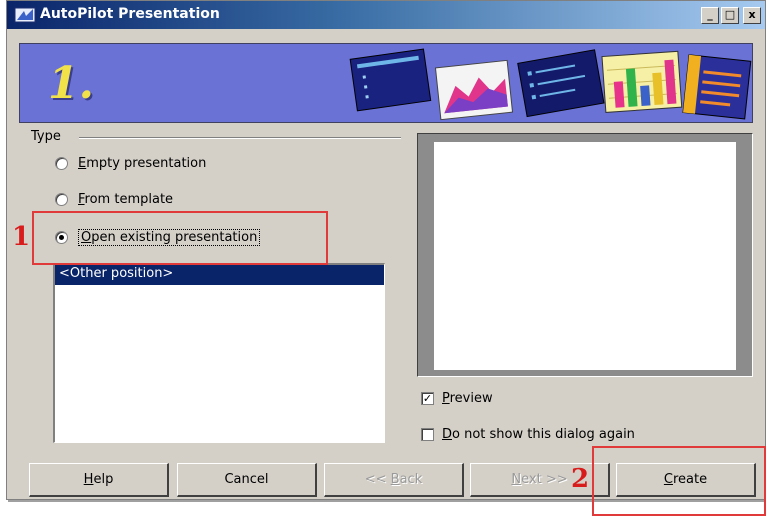 The width and height of the screenshot is (766, 523). What do you see at coordinates (46, 136) in the screenshot?
I see `type-group-label: Type` at bounding box center [46, 136].